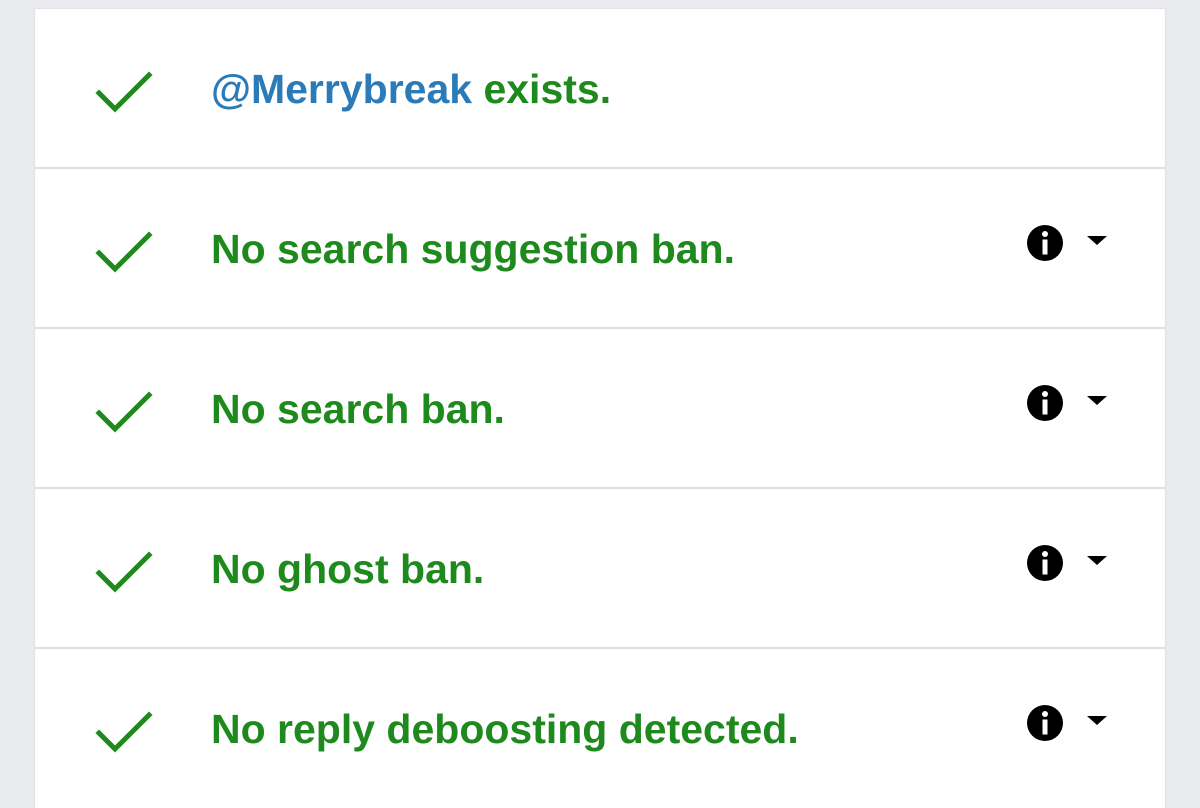 The image size is (1200, 808). I want to click on user-handle-link: @Merrybreak, so click(341, 89).